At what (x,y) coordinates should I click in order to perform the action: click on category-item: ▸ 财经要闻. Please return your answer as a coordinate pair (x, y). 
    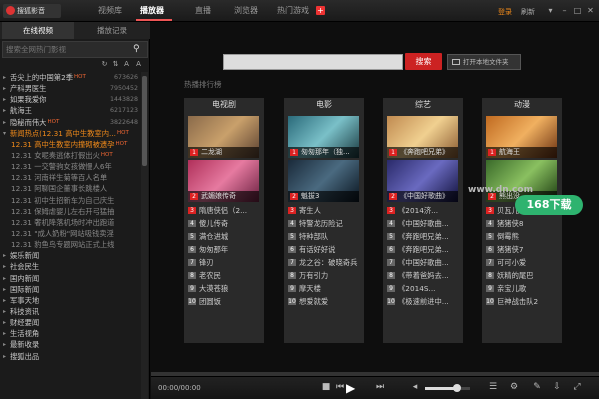
    Looking at the image, I should click on (70, 322).